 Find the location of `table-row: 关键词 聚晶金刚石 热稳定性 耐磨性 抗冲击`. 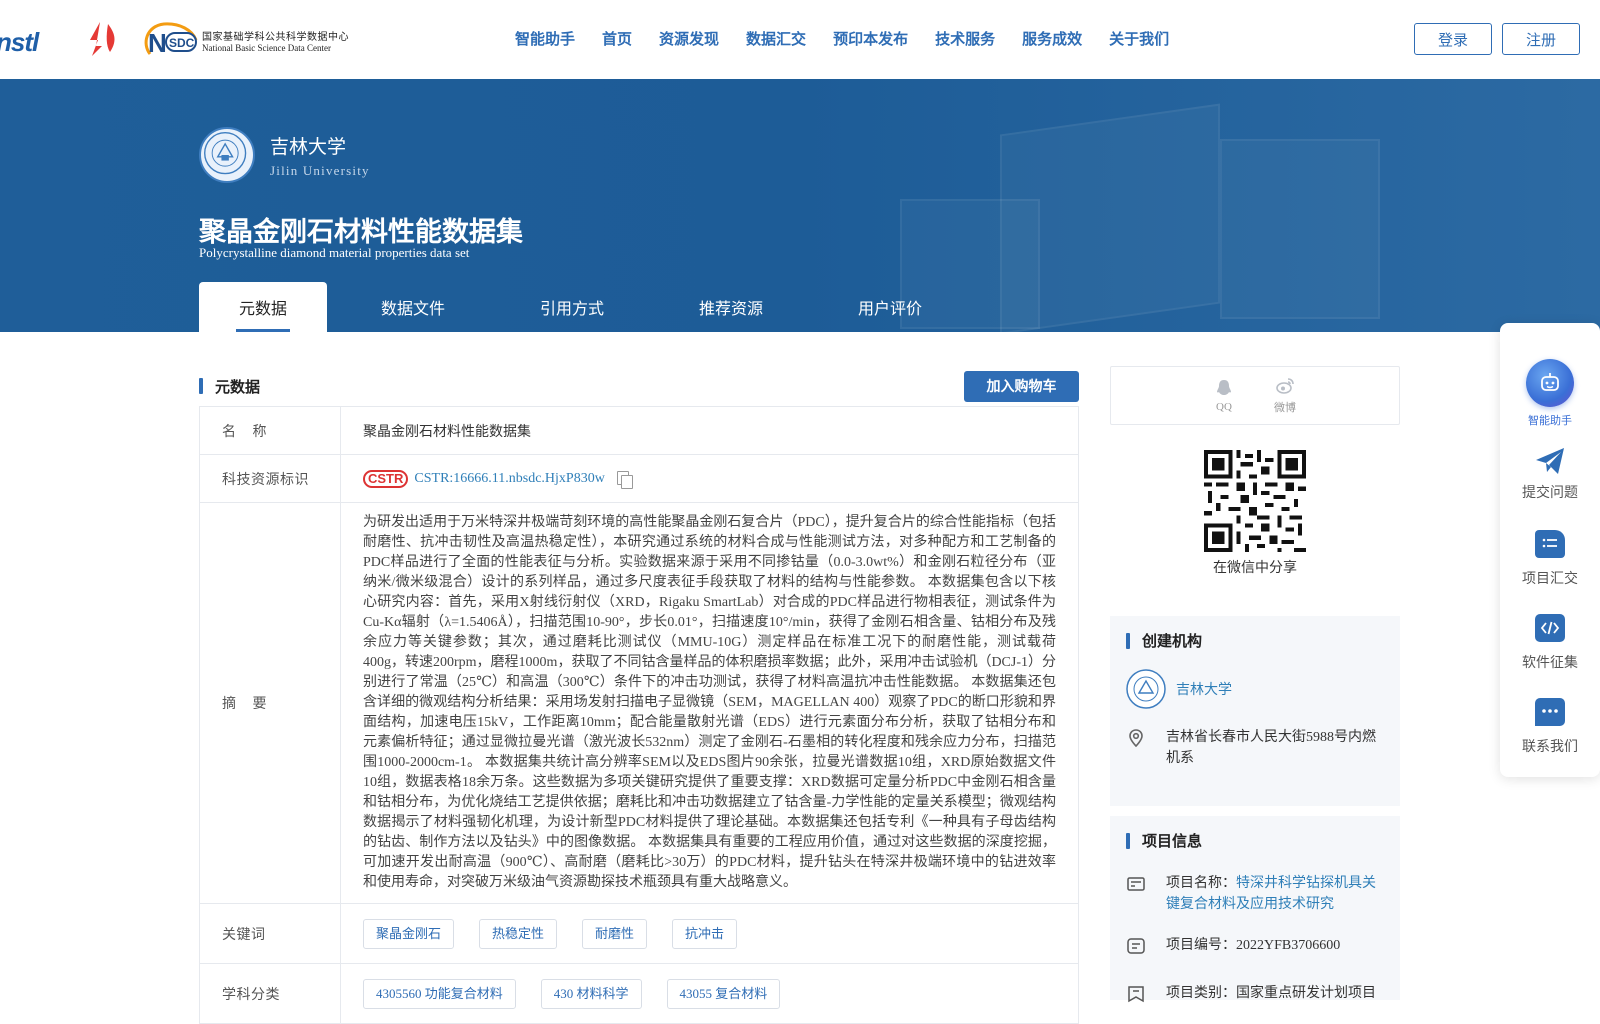

table-row: 关键词 聚晶金刚石 热稳定性 耐磨性 抗冲击 is located at coordinates (639, 933).